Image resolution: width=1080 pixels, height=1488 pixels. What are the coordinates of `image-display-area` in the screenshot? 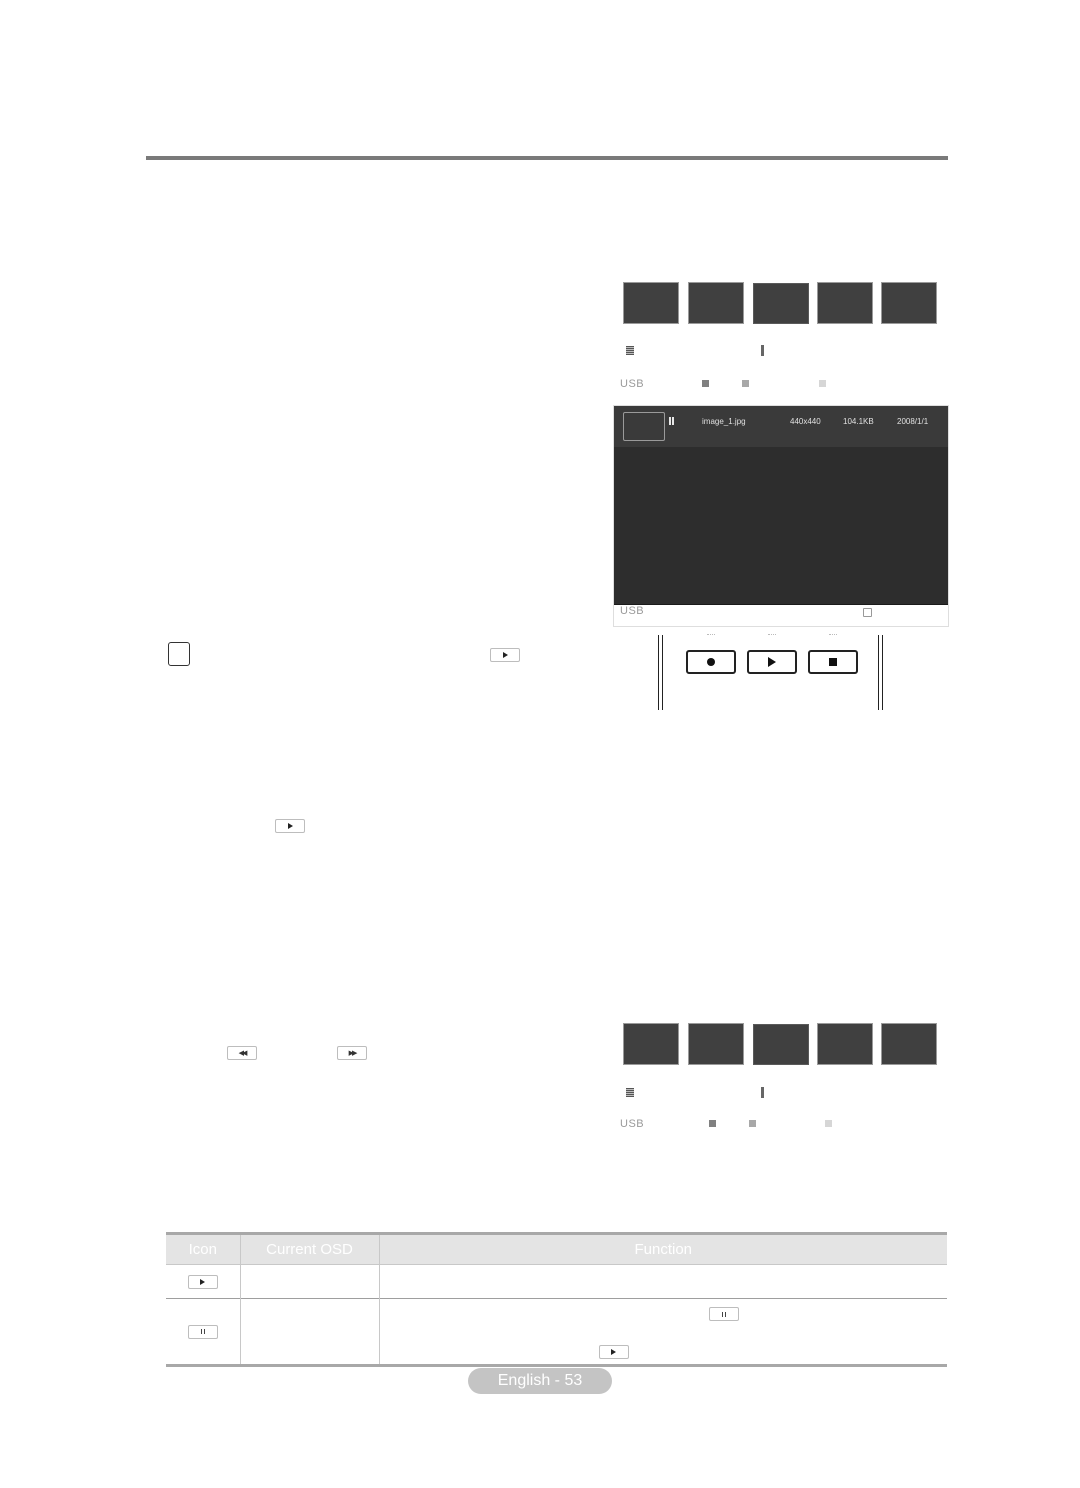 It's located at (781, 526).